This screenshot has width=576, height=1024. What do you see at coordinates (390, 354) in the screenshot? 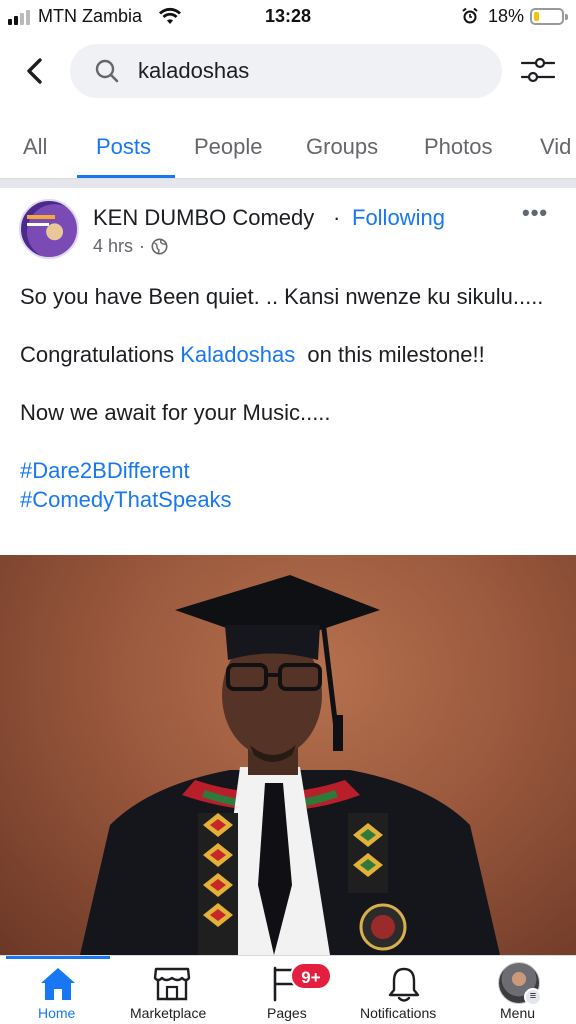
I see `post-line-2-suffix: on this milestone!!` at bounding box center [390, 354].